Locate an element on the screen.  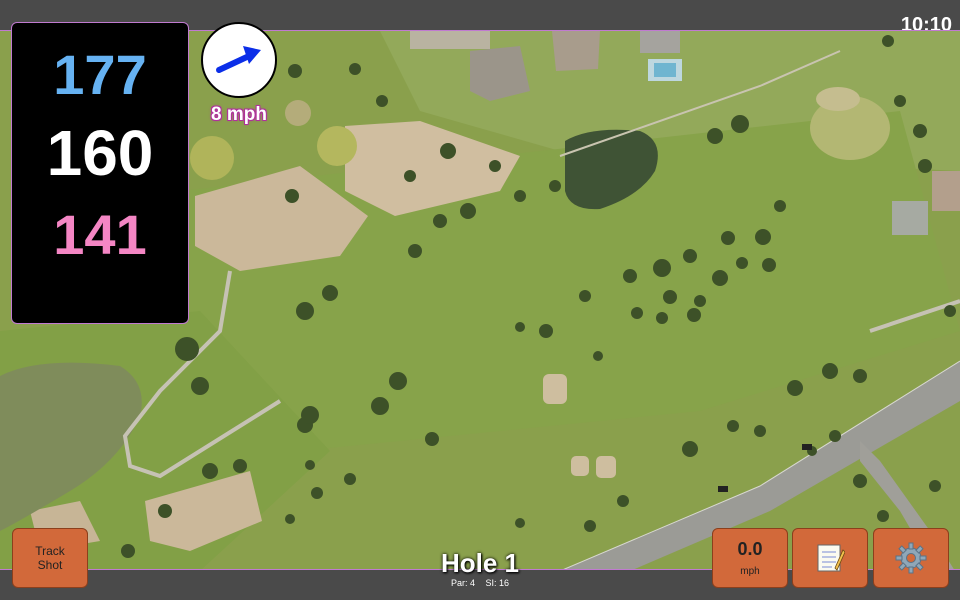
notepad-icon is located at coordinates (831, 558).